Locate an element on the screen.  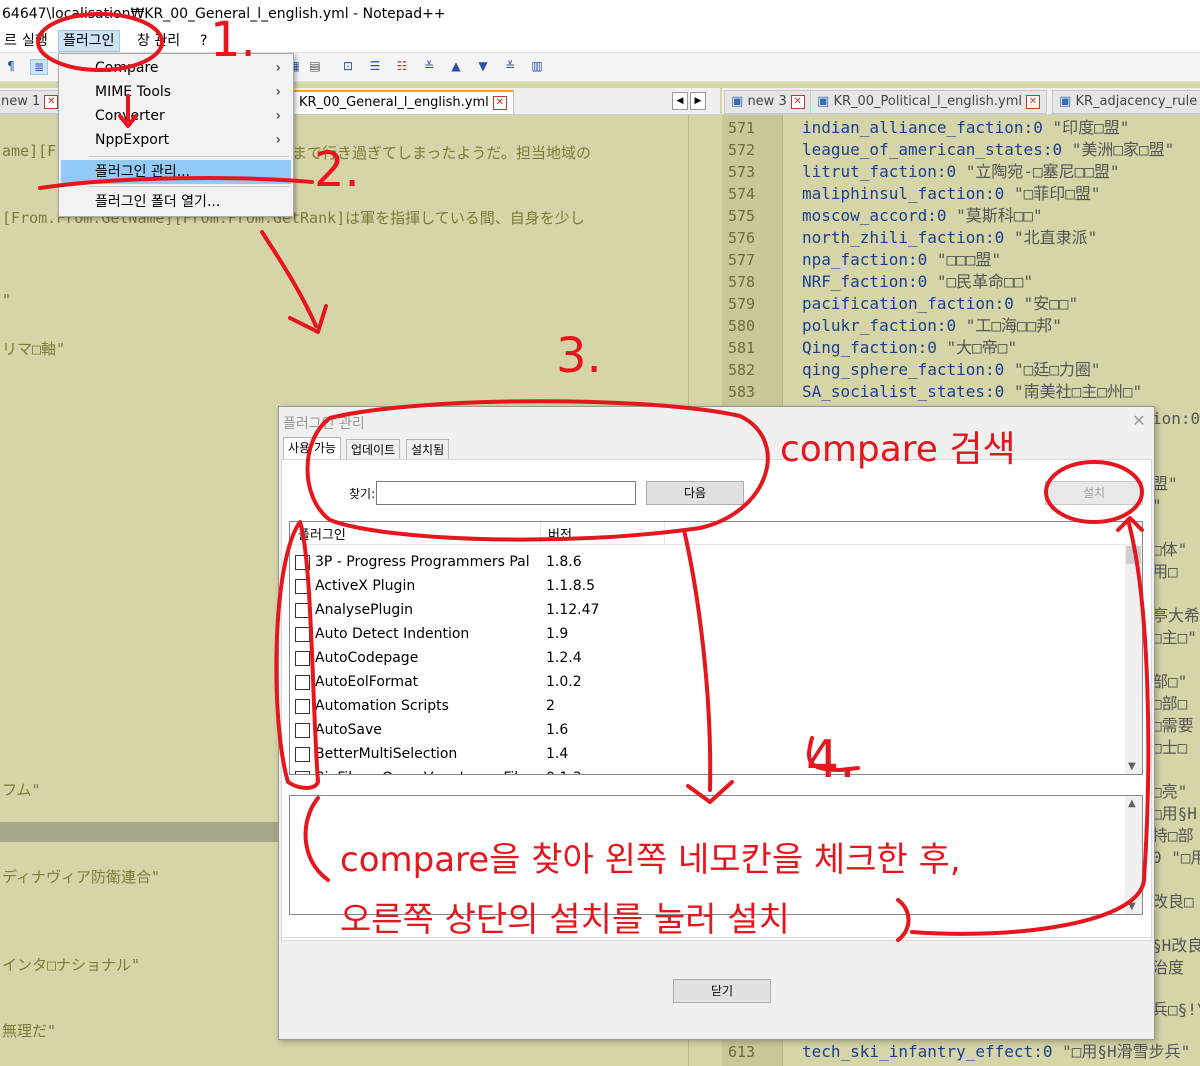
bracket-right is located at coordinates (903, 920).